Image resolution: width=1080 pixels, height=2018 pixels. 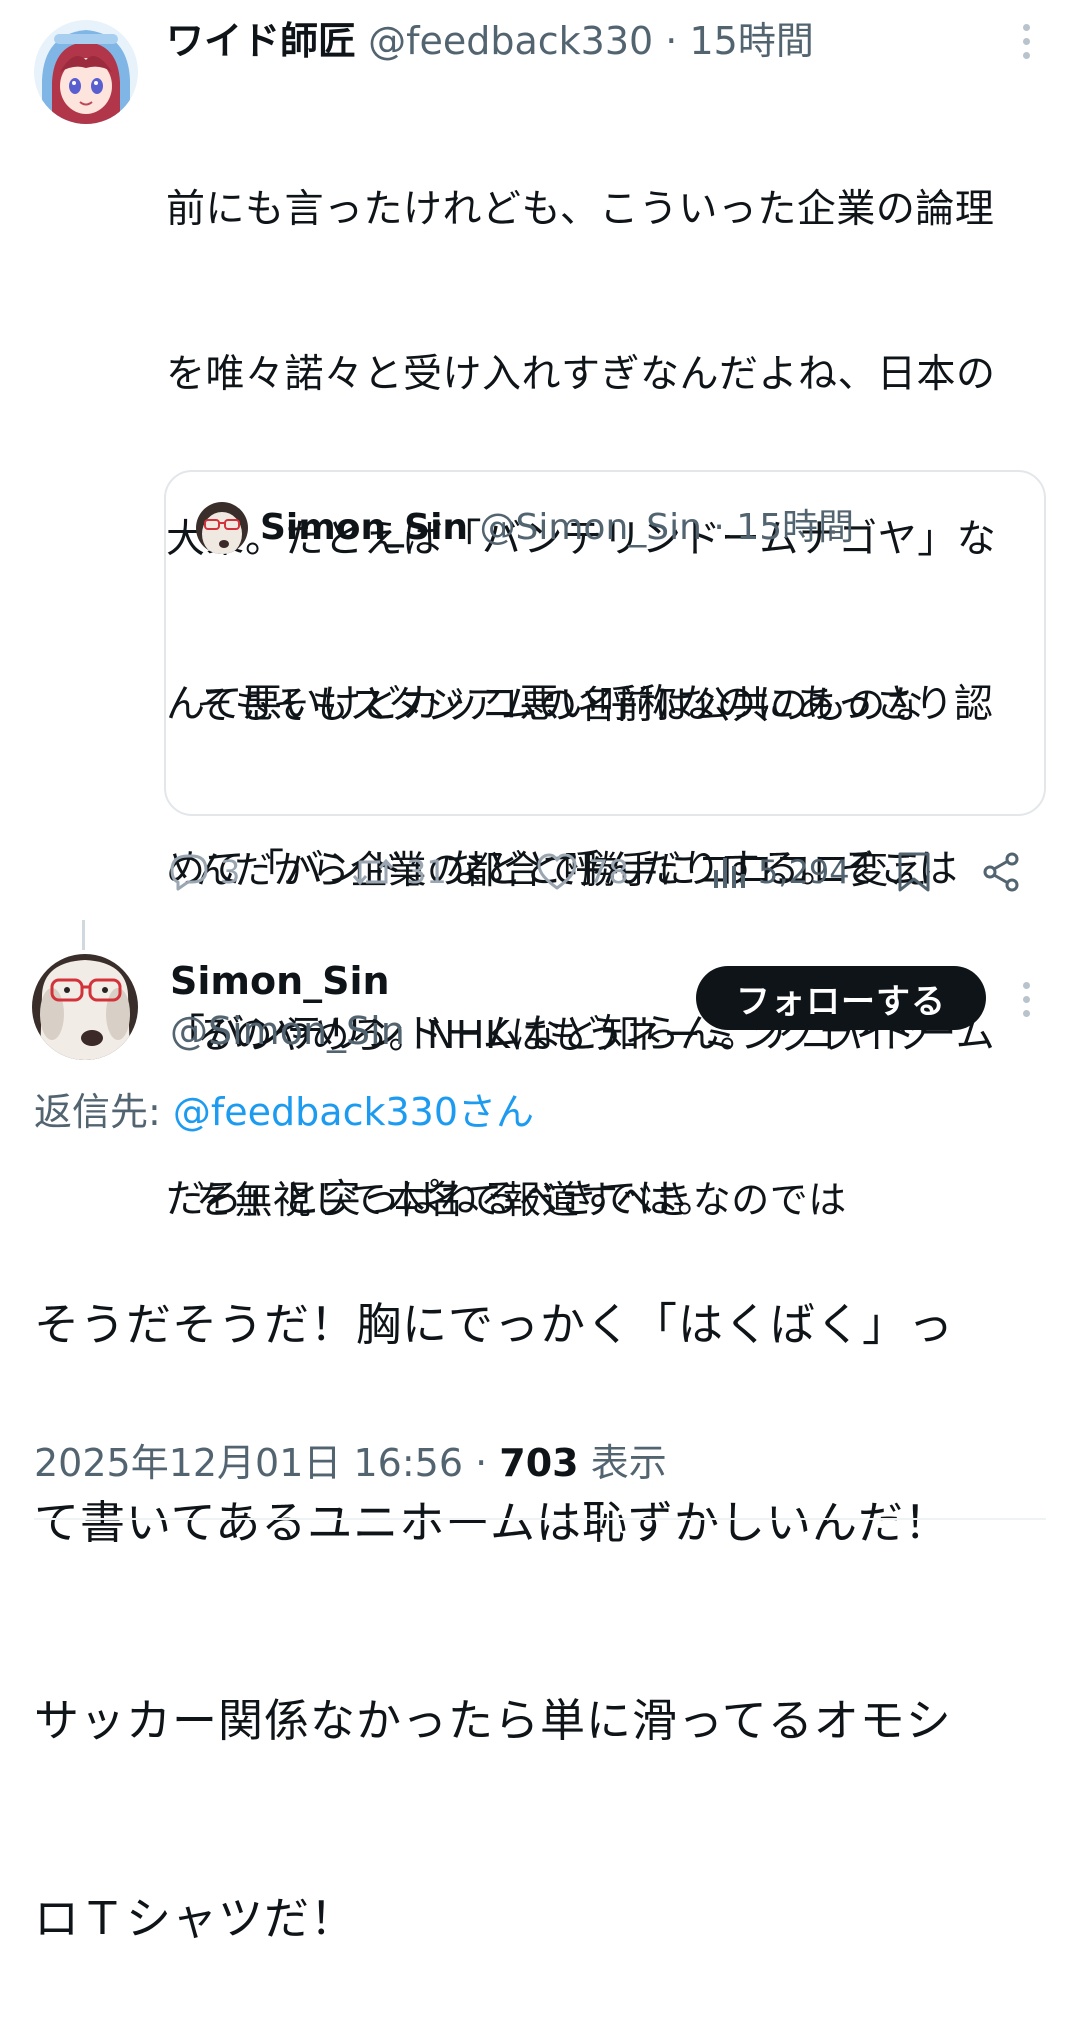 What do you see at coordinates (494, 1324) in the screenshot?
I see `reply-text-line: そうだそうだ！胸にでっかく「はくばく」っ` at bounding box center [494, 1324].